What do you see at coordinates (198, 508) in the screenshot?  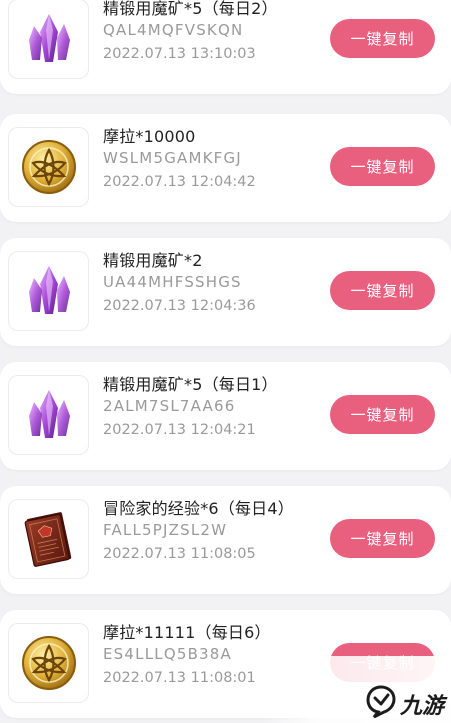 I see `item-title: 冒险家的经验*6（每日4）` at bounding box center [198, 508].